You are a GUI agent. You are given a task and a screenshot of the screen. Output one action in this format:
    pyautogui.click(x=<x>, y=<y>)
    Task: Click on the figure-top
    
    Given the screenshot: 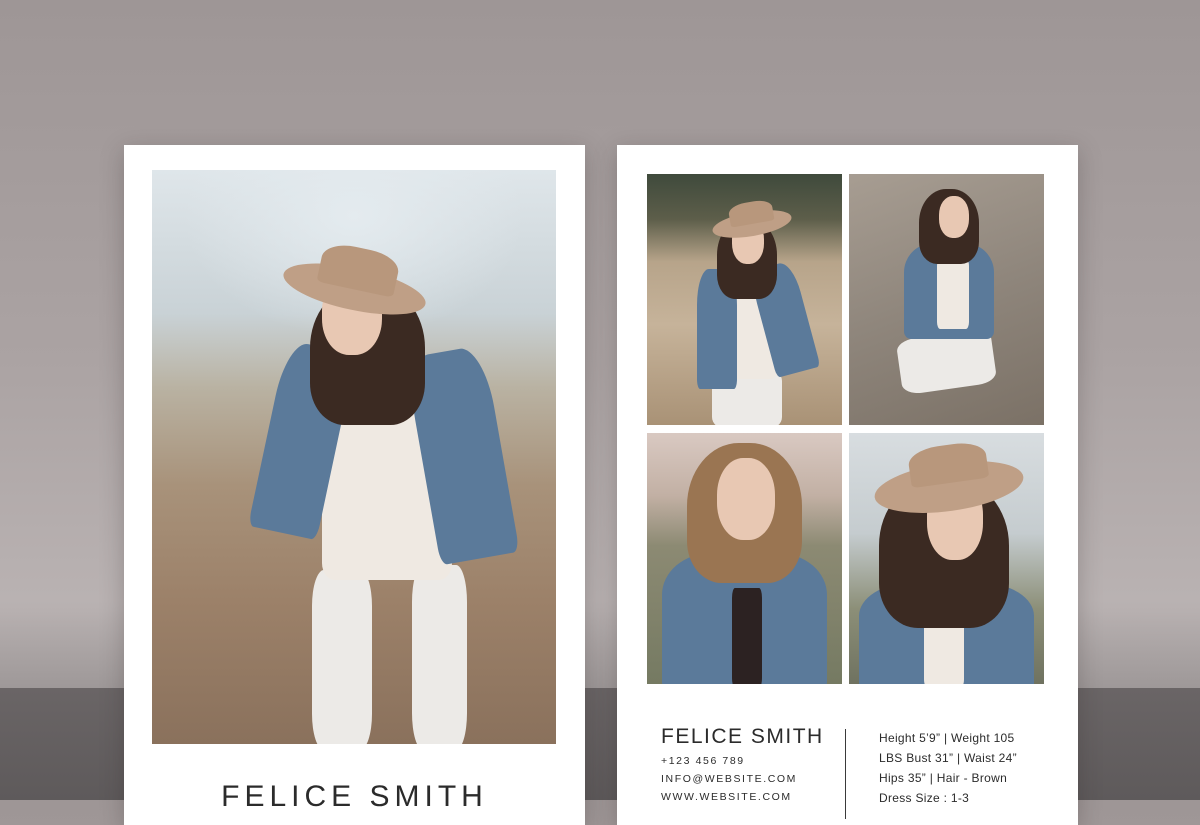 What is the action you would take?
    pyautogui.click(x=747, y=636)
    